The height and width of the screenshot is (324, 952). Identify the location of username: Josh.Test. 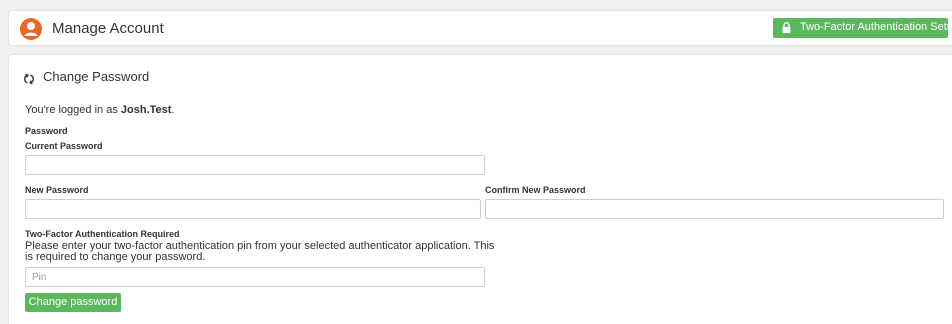
(146, 110).